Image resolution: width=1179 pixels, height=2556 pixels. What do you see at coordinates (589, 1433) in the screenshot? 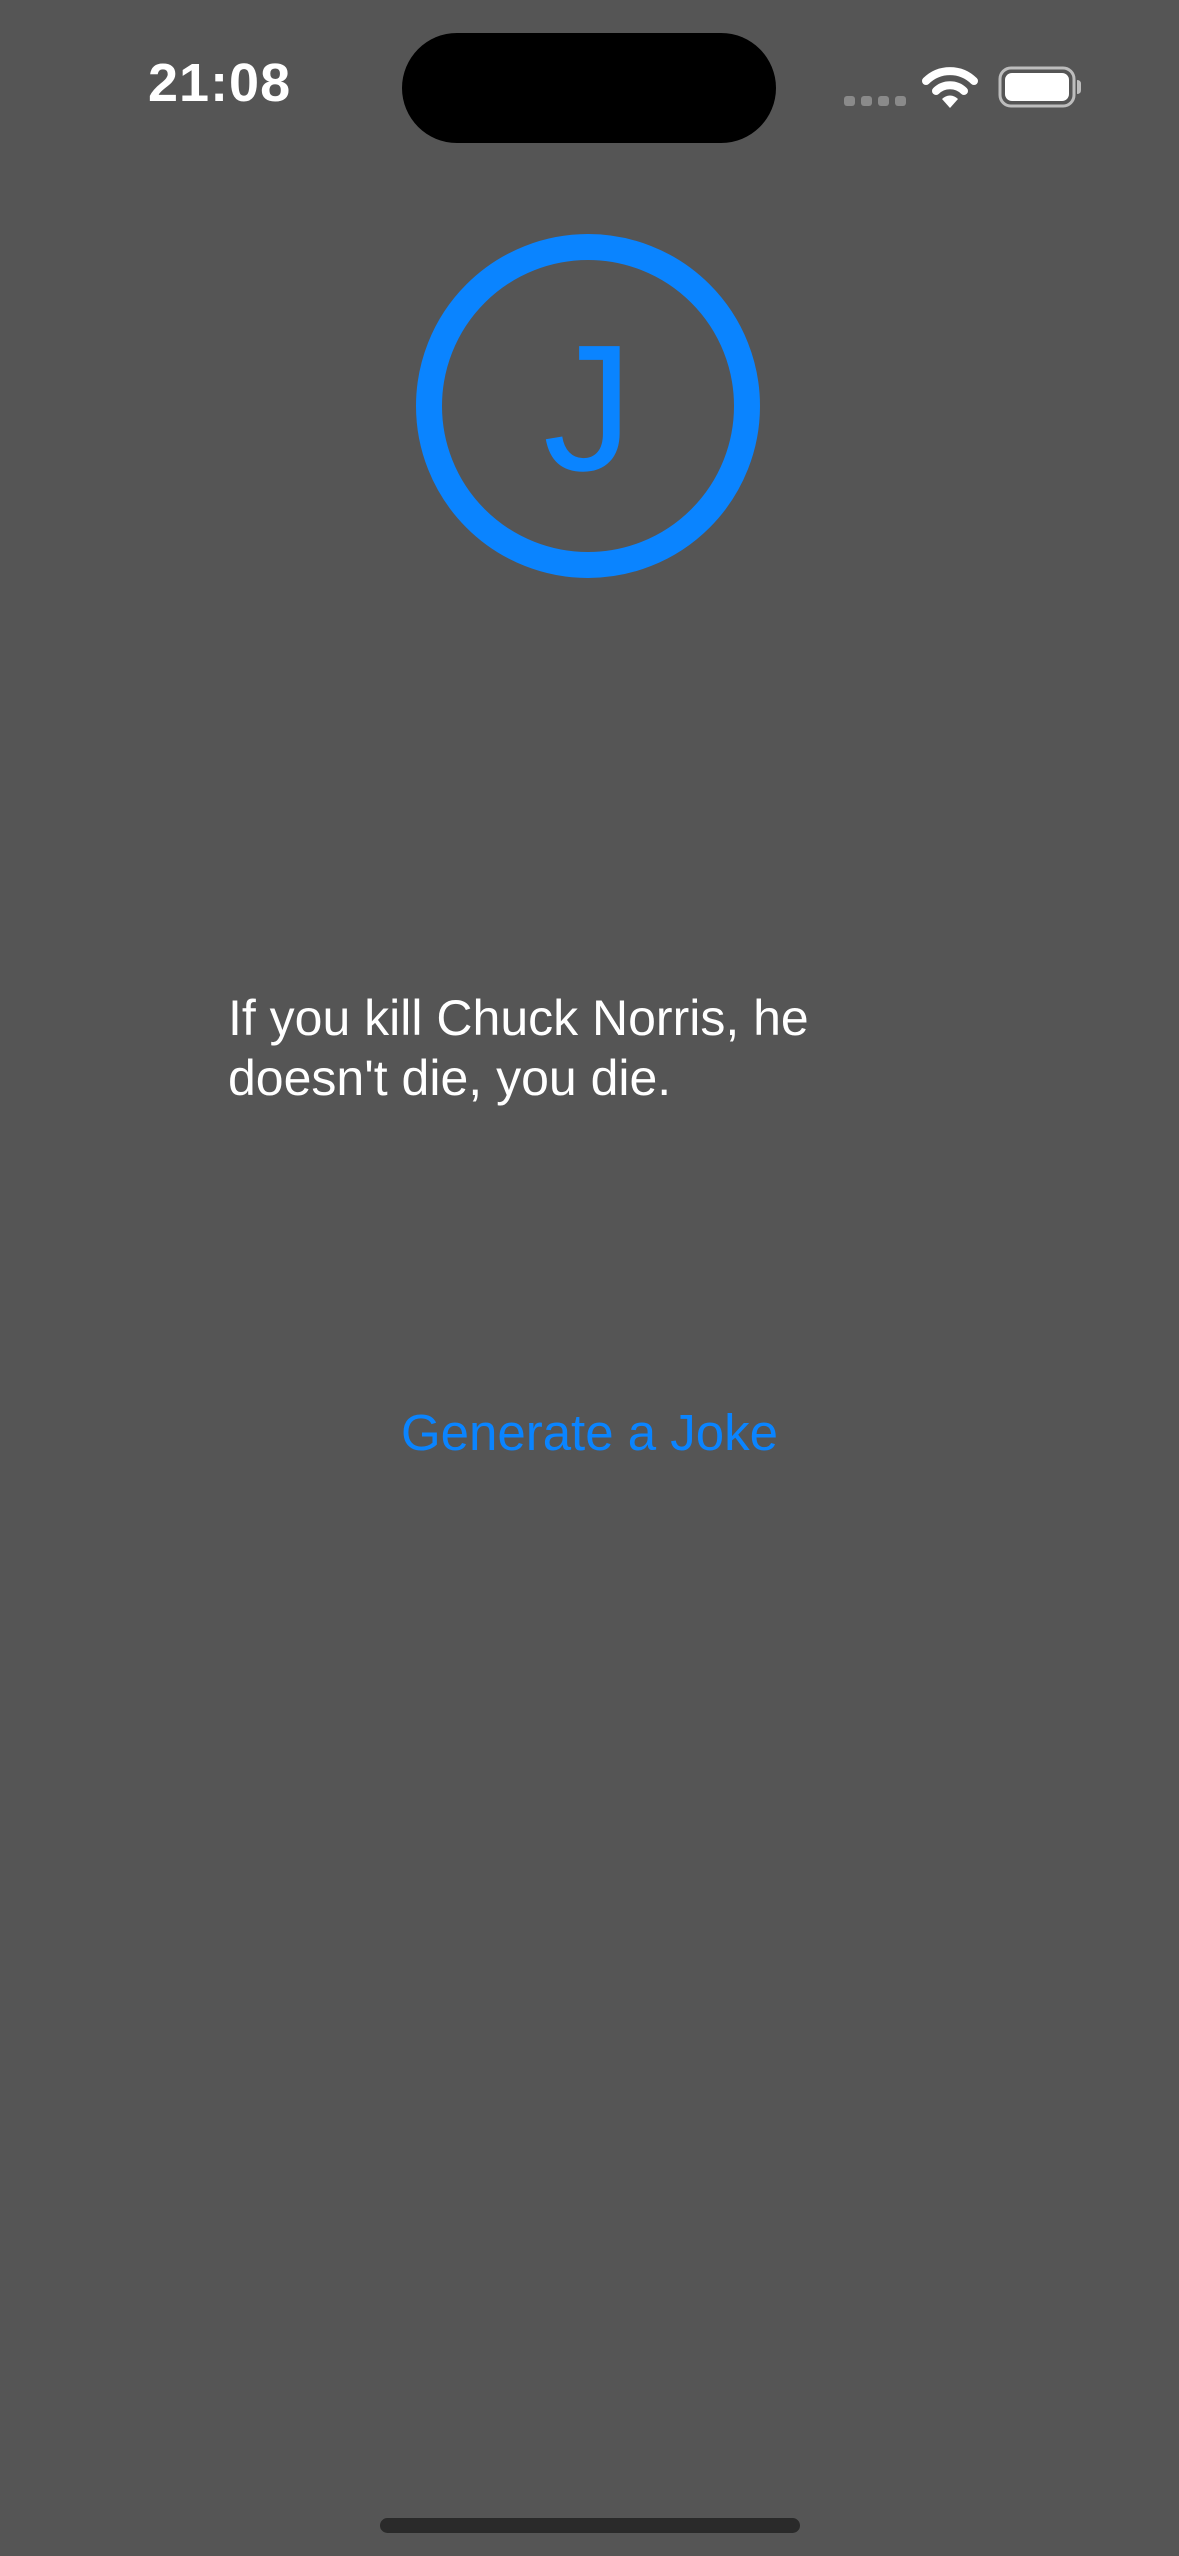
I see `generate-joke-button: Generate a Joke` at bounding box center [589, 1433].